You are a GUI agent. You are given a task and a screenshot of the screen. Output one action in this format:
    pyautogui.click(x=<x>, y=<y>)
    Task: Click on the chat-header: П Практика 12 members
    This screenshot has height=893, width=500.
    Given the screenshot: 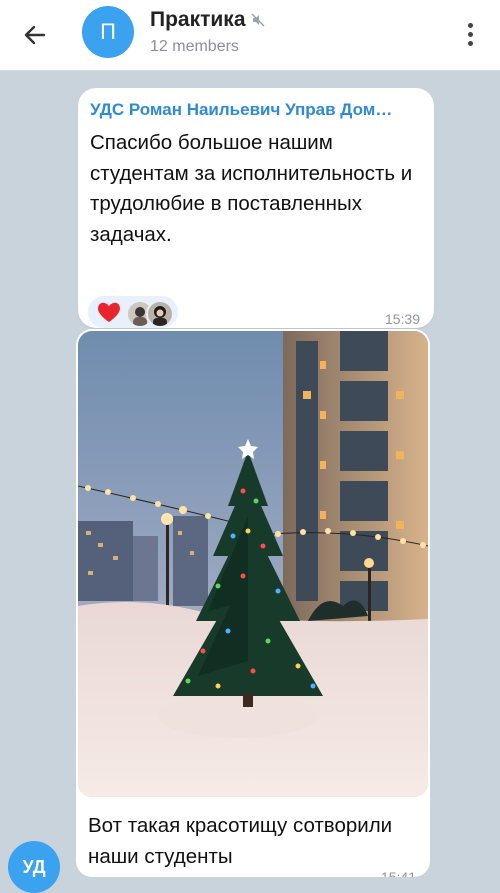 What is the action you would take?
    pyautogui.click(x=250, y=35)
    